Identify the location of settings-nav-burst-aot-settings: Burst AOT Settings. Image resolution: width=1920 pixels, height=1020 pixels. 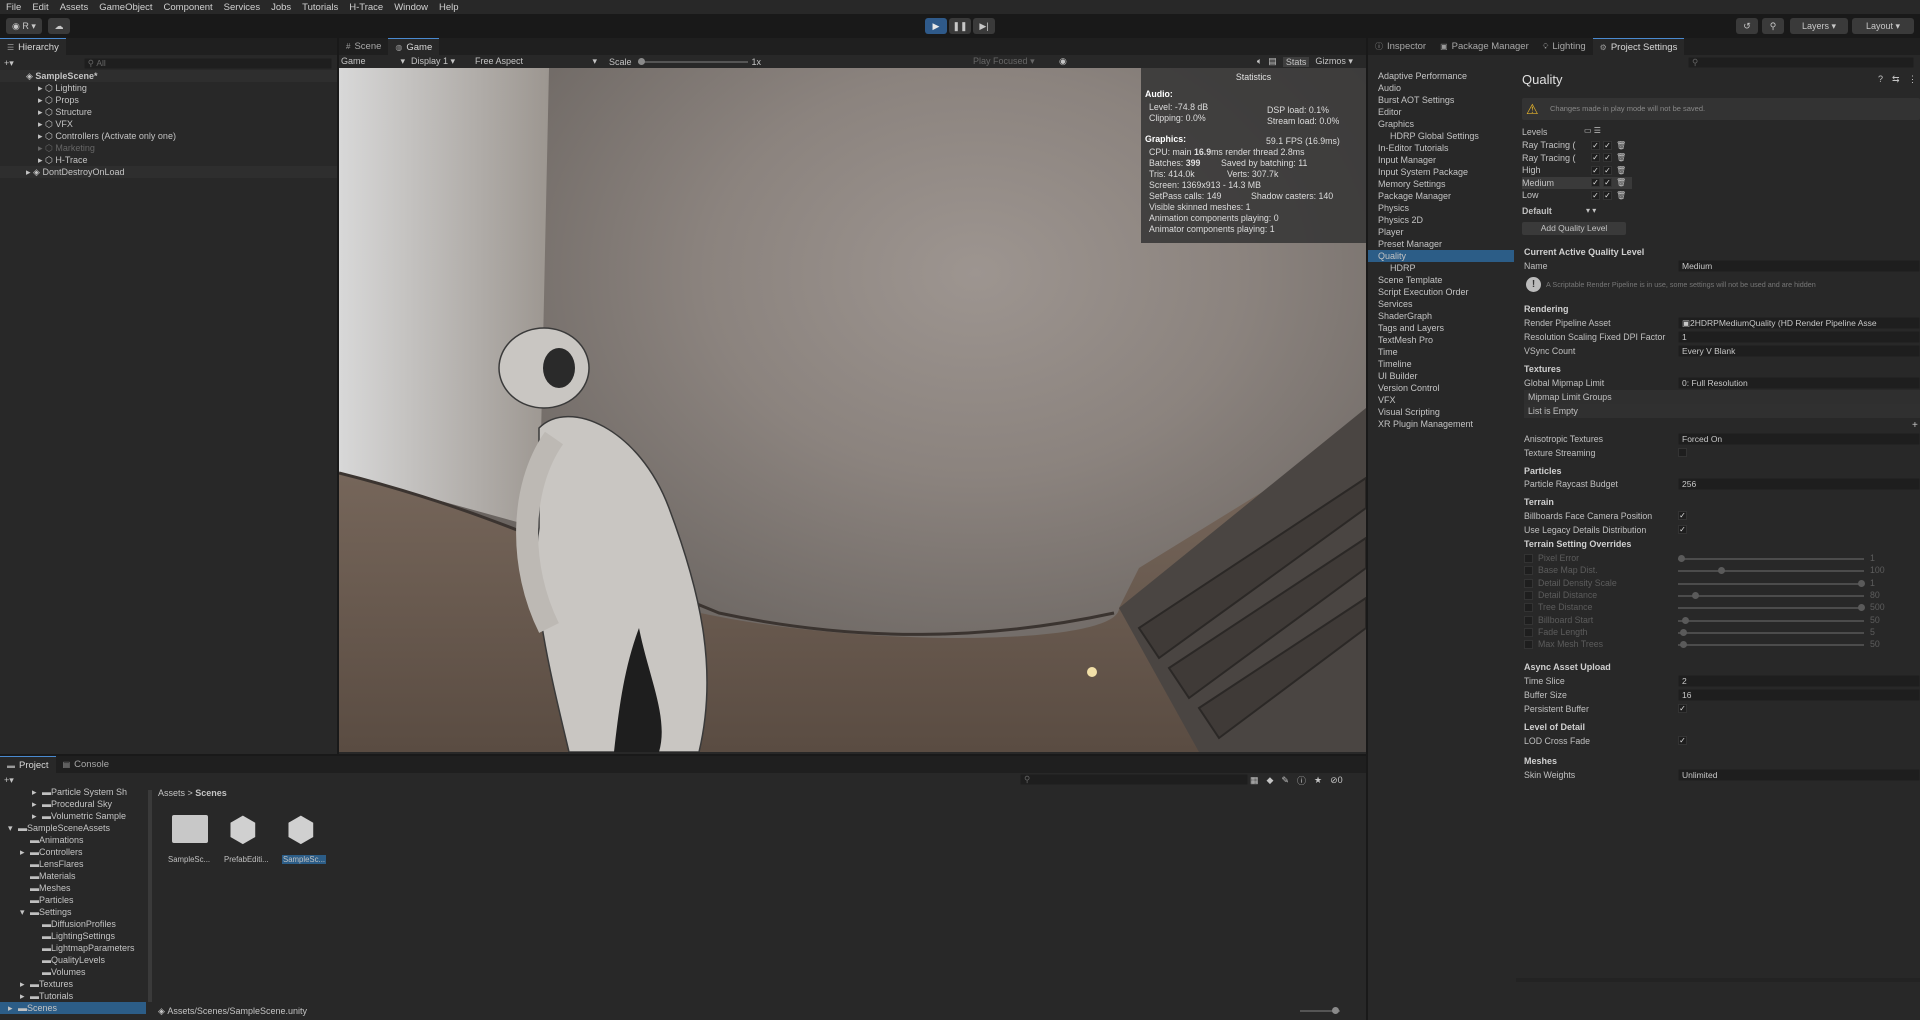
(1441, 100).